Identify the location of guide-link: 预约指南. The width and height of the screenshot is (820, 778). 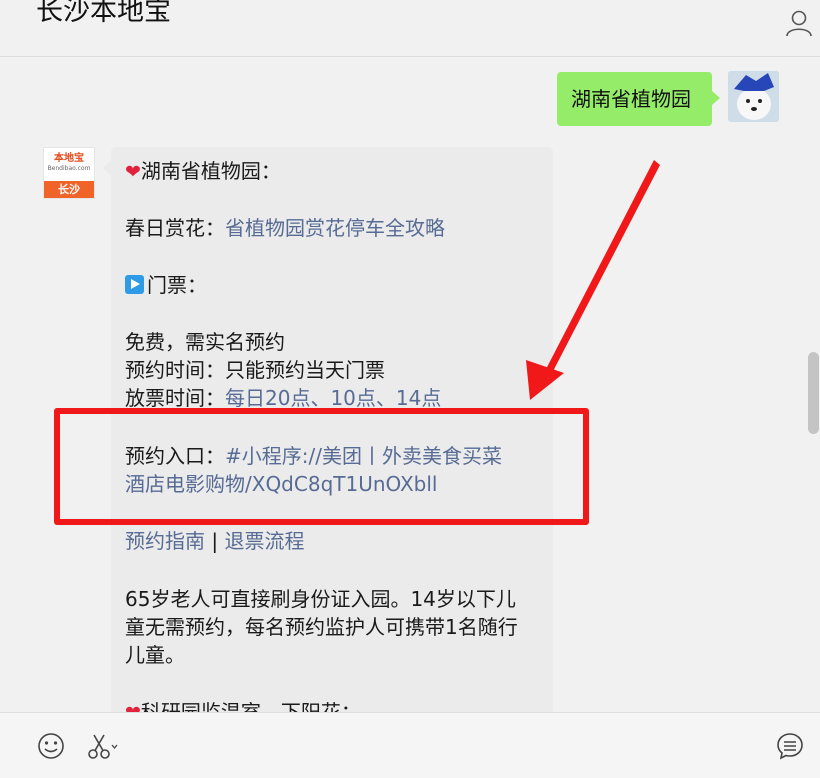
(165, 541).